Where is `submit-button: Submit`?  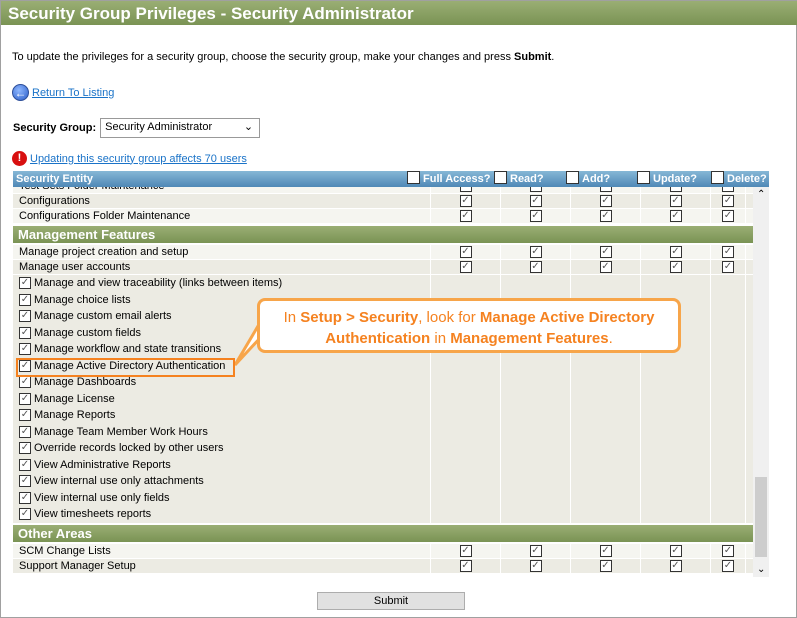 submit-button: Submit is located at coordinates (391, 601).